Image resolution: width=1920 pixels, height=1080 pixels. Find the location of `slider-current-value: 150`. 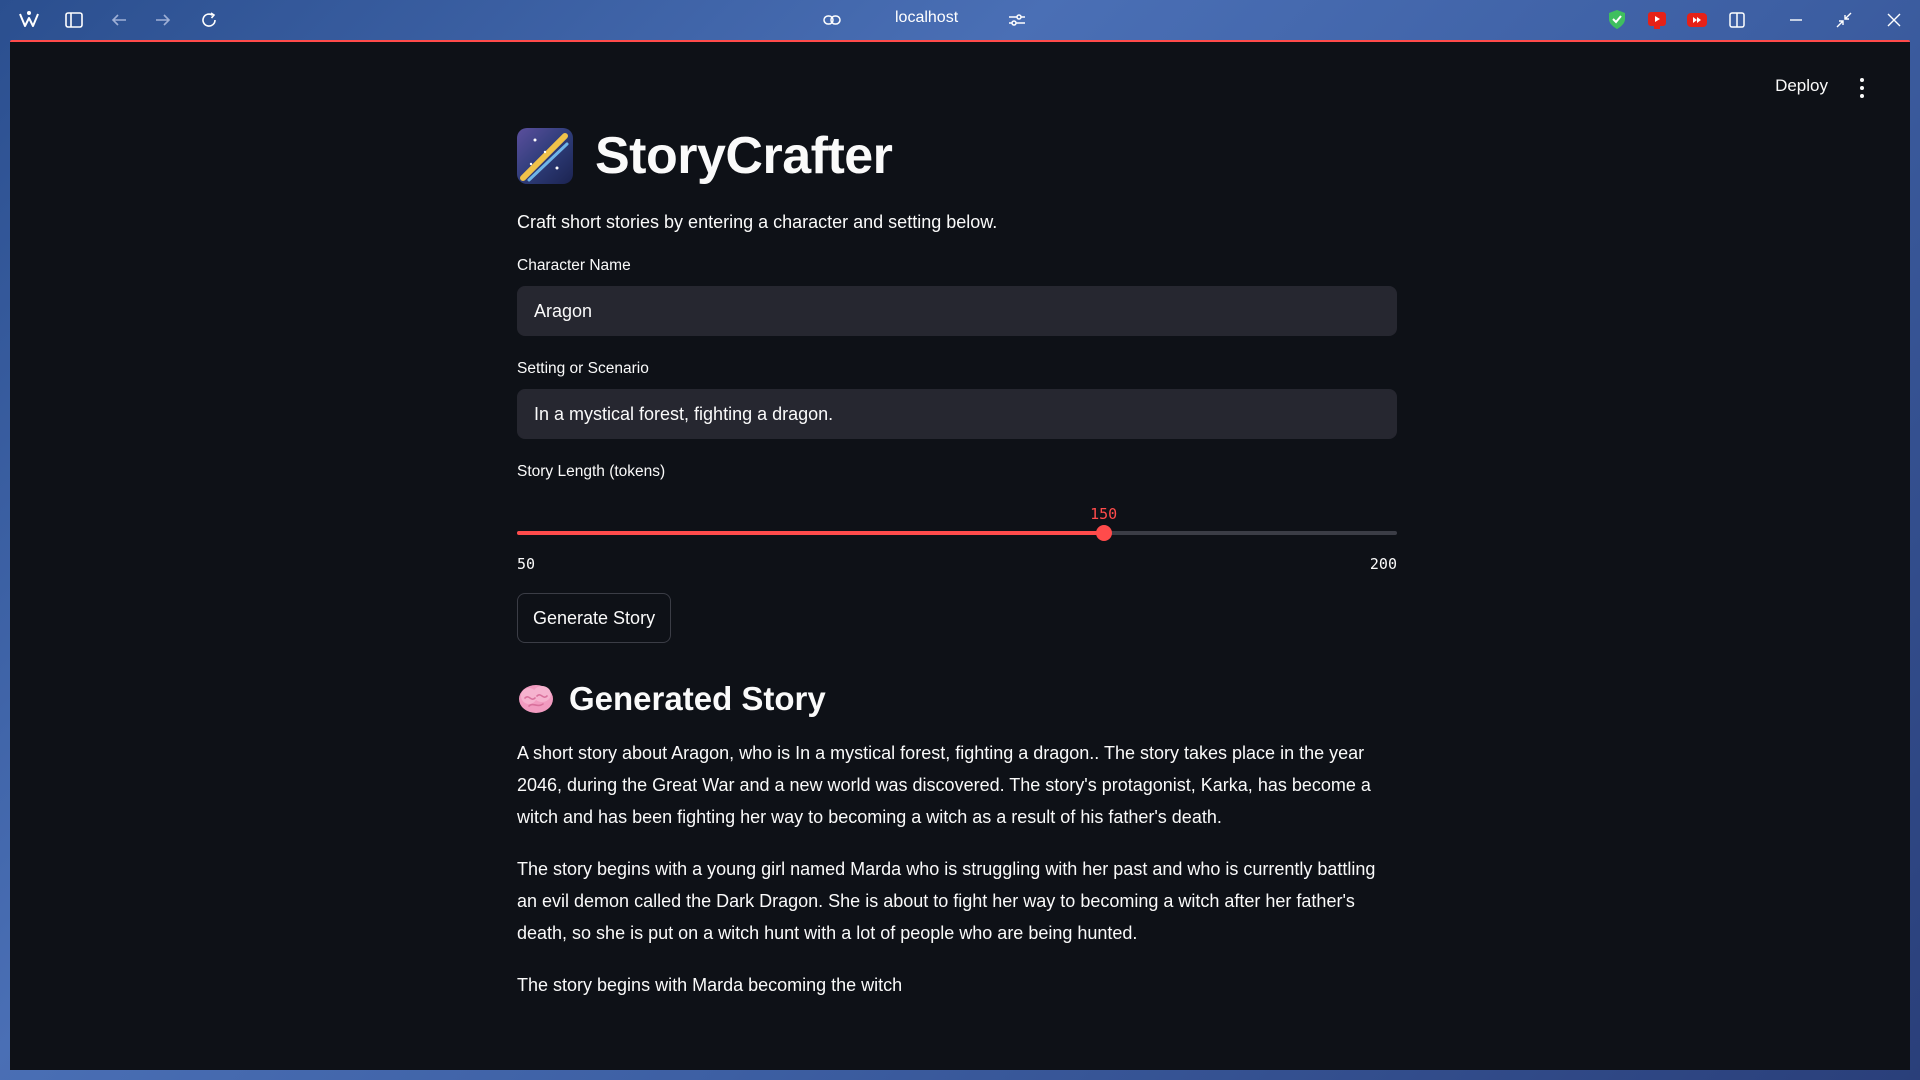

slider-current-value: 150 is located at coordinates (1104, 514).